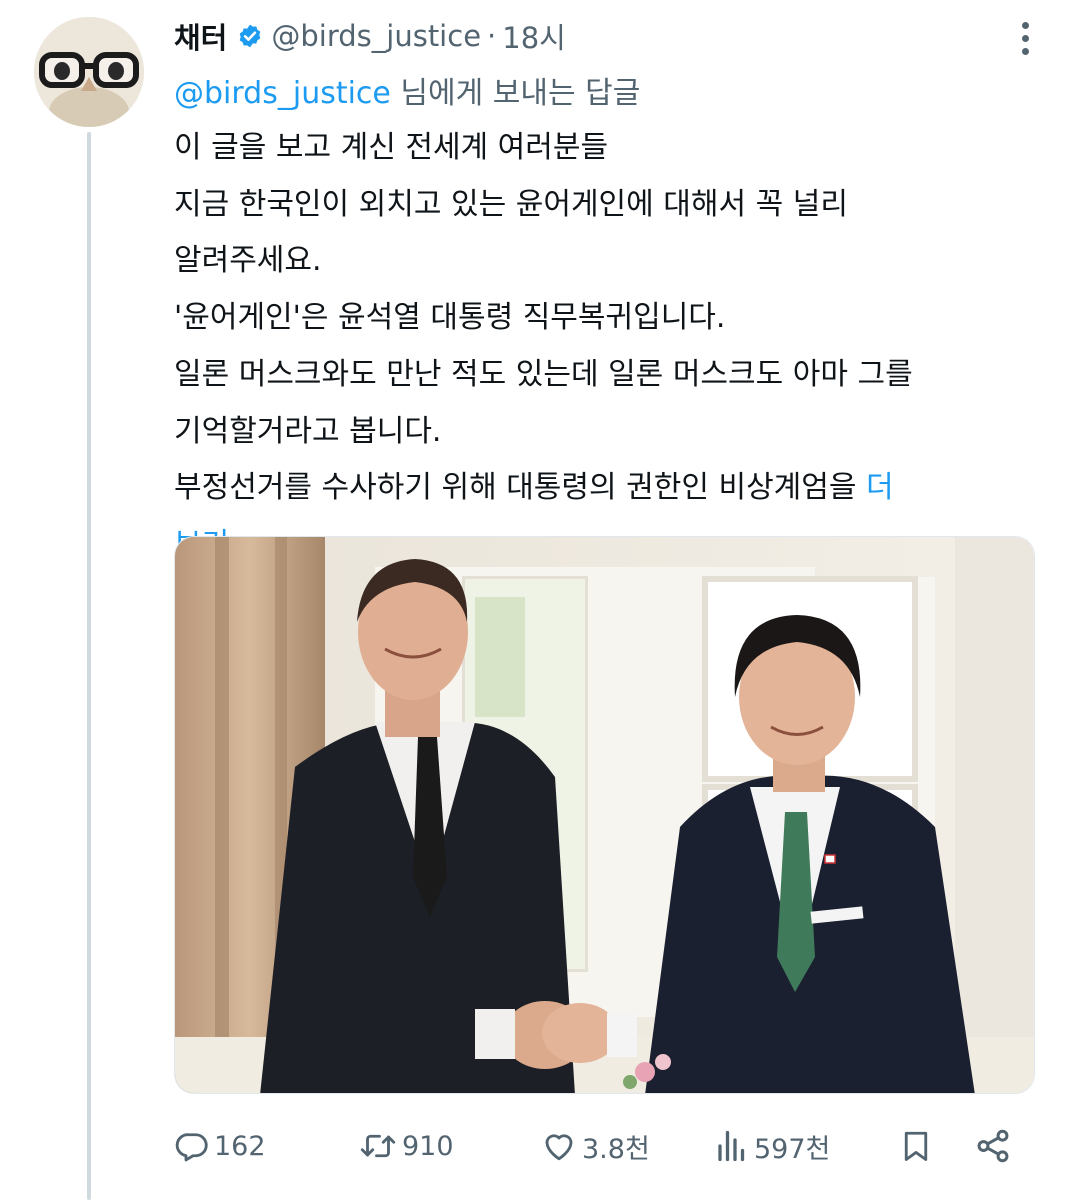 The height and width of the screenshot is (1200, 1070). What do you see at coordinates (240, 1146) in the screenshot?
I see `reply-count: 162` at bounding box center [240, 1146].